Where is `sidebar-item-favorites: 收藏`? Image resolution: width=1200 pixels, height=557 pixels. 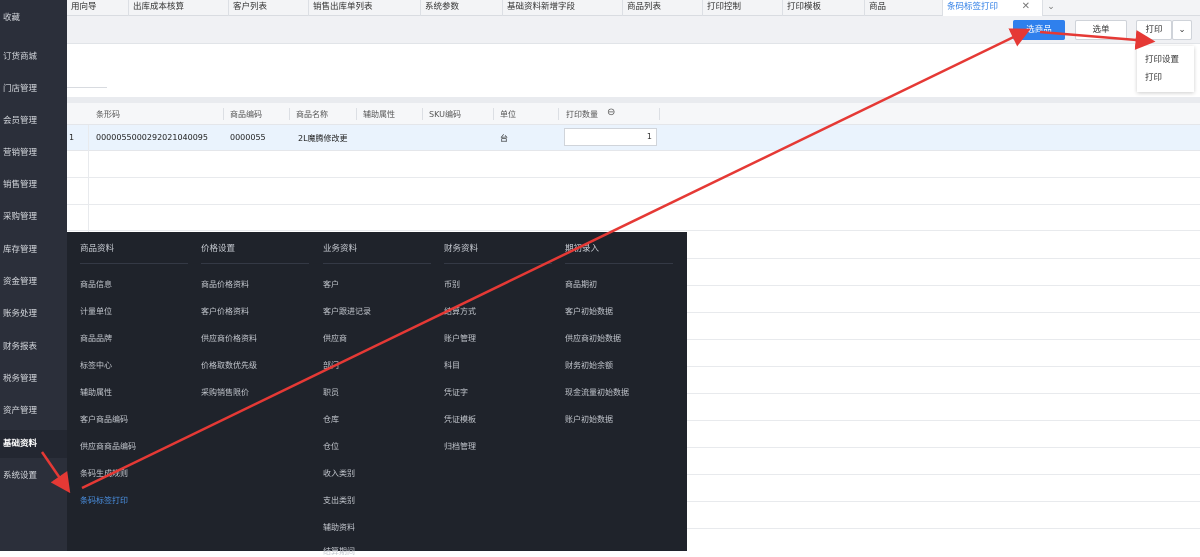 sidebar-item-favorites: 收藏 is located at coordinates (33, 18).